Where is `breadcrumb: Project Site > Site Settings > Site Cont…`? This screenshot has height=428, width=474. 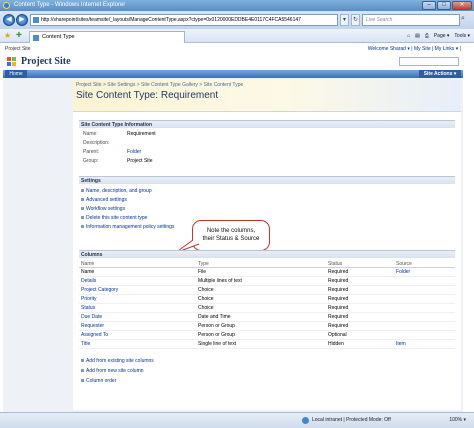 breadcrumb: Project Site > Site Settings > Site Cont… is located at coordinates (159, 85).